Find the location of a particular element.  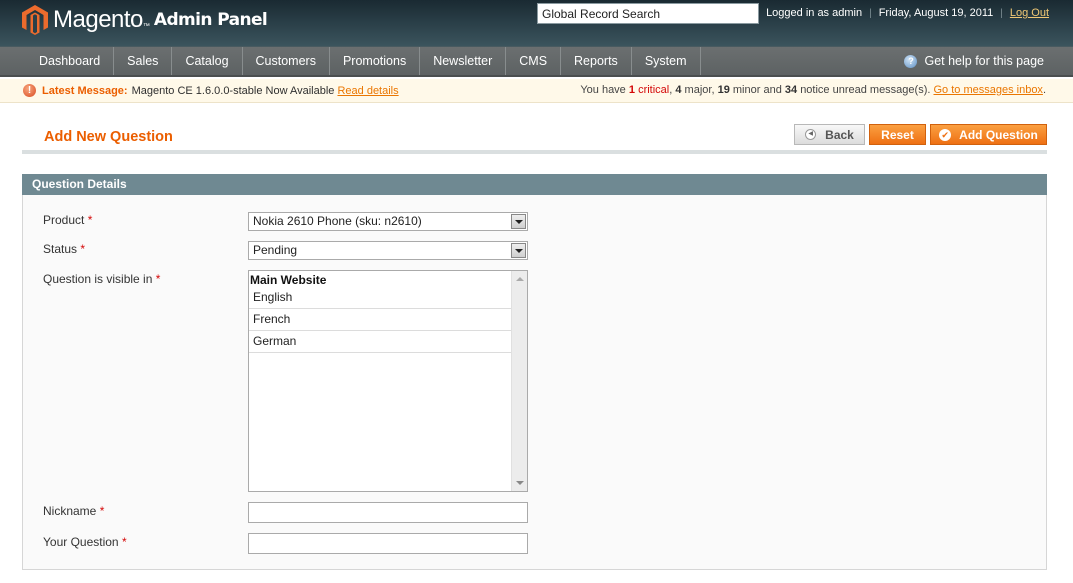

content-header-divider is located at coordinates (534, 152).